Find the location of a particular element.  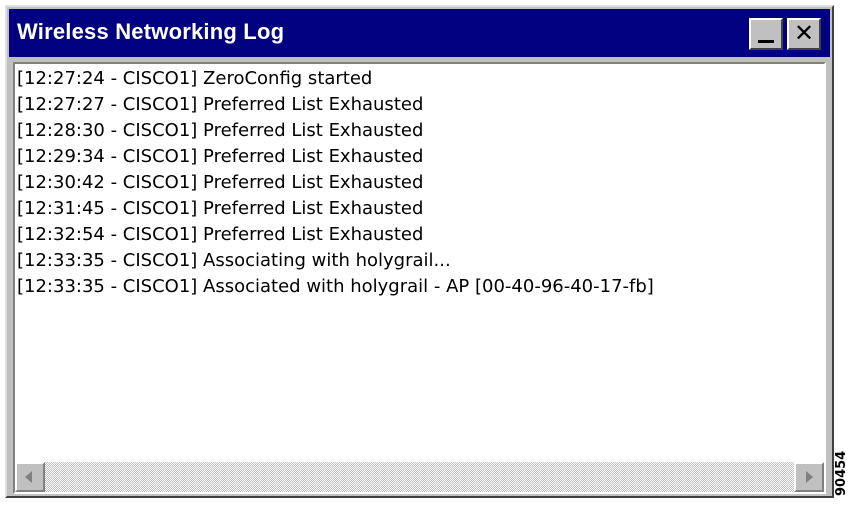

scroll-right-arrow-icon is located at coordinates (809, 477).